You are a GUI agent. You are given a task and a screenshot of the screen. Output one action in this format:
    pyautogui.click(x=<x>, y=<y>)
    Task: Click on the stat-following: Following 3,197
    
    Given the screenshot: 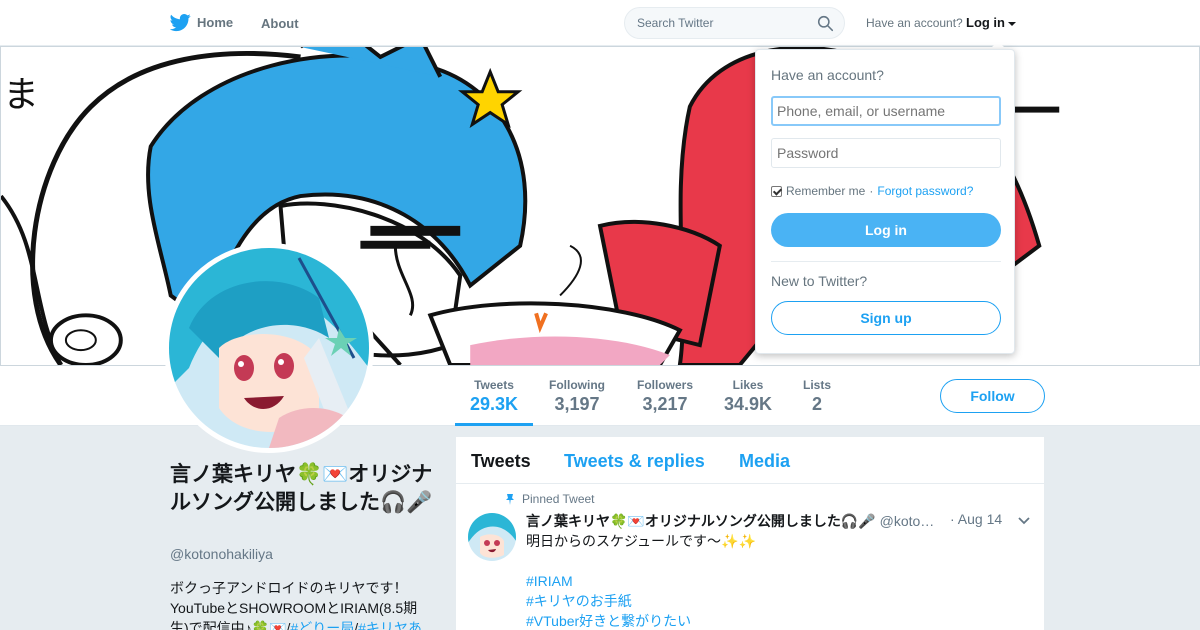 What is the action you would take?
    pyautogui.click(x=577, y=396)
    